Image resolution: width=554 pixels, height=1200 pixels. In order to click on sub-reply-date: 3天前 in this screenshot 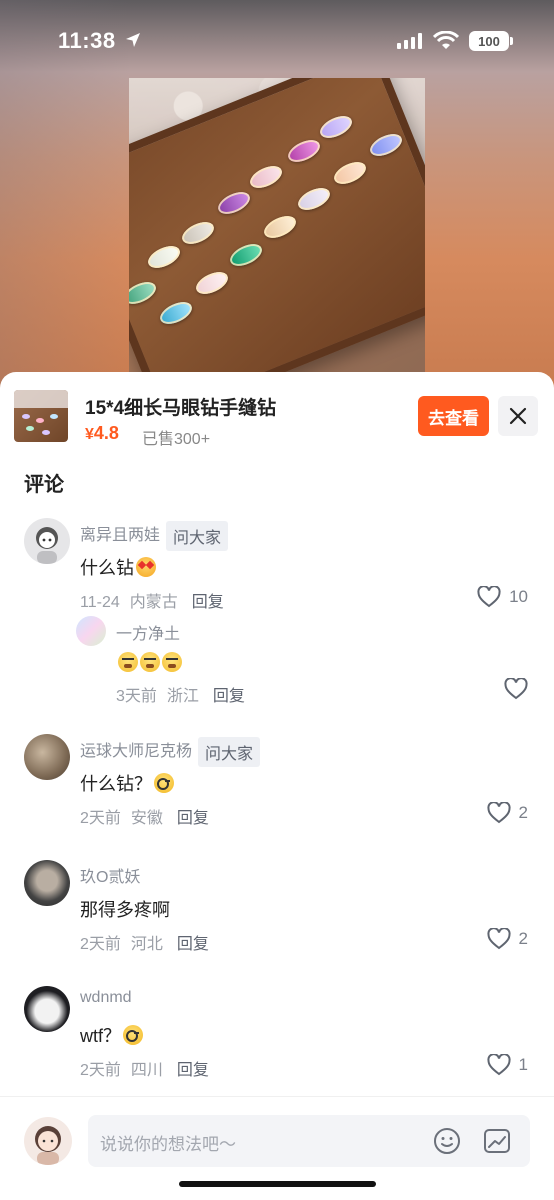, I will do `click(136, 696)`.